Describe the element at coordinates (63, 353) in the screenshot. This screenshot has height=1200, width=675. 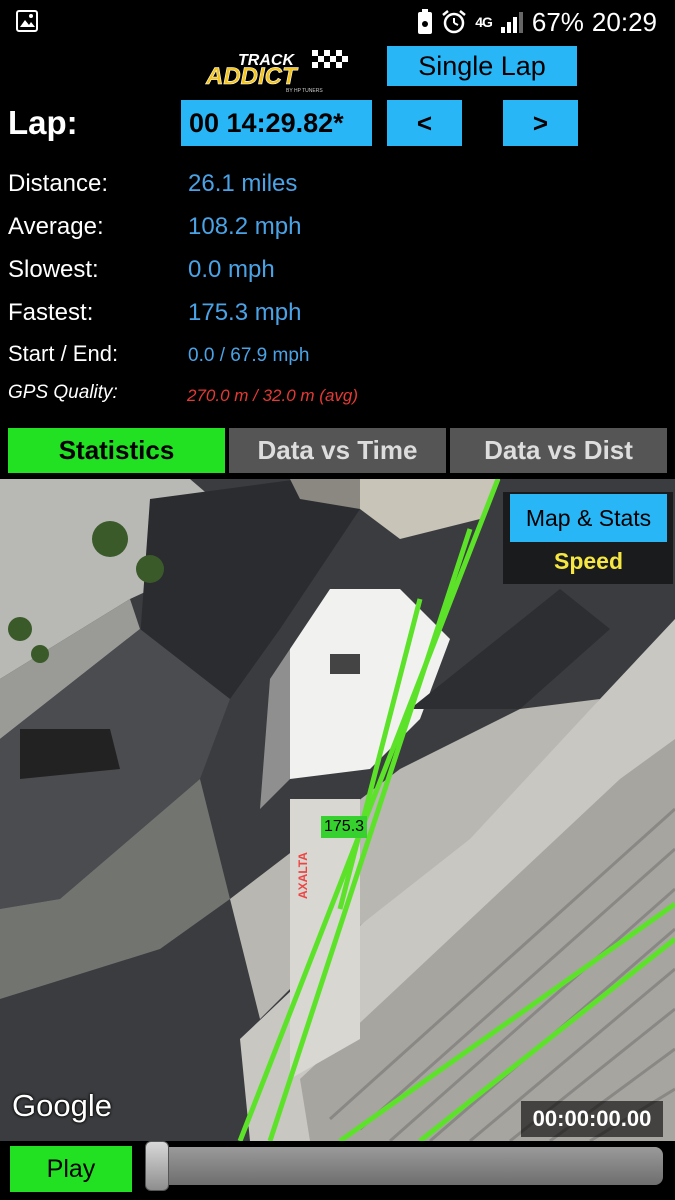
I see `start-end-label: Start / End:` at that location.